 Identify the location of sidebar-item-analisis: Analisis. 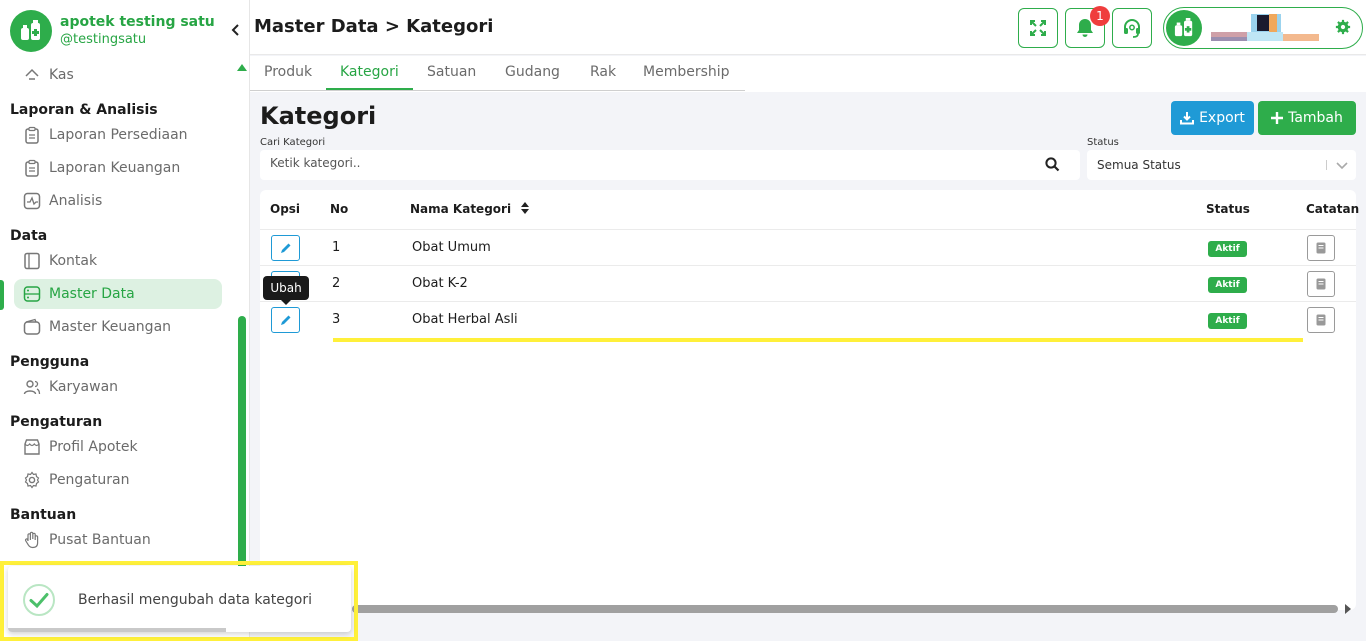
(118, 201).